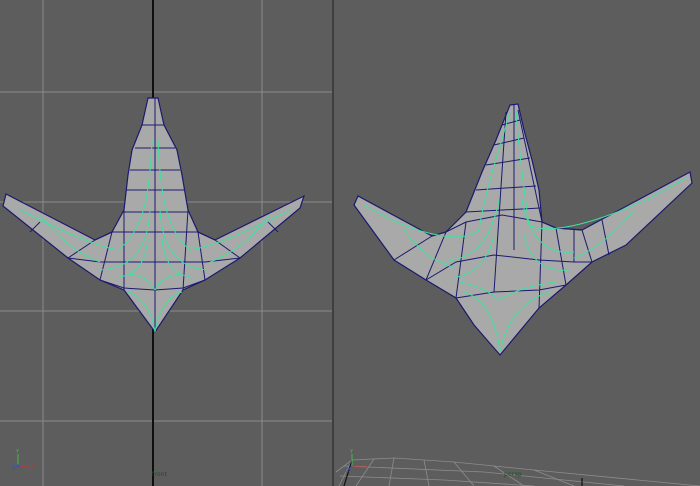 The width and height of the screenshot is (700, 486). I want to click on persp-axis-indicator-icon: Y X Z, so click(357, 460).